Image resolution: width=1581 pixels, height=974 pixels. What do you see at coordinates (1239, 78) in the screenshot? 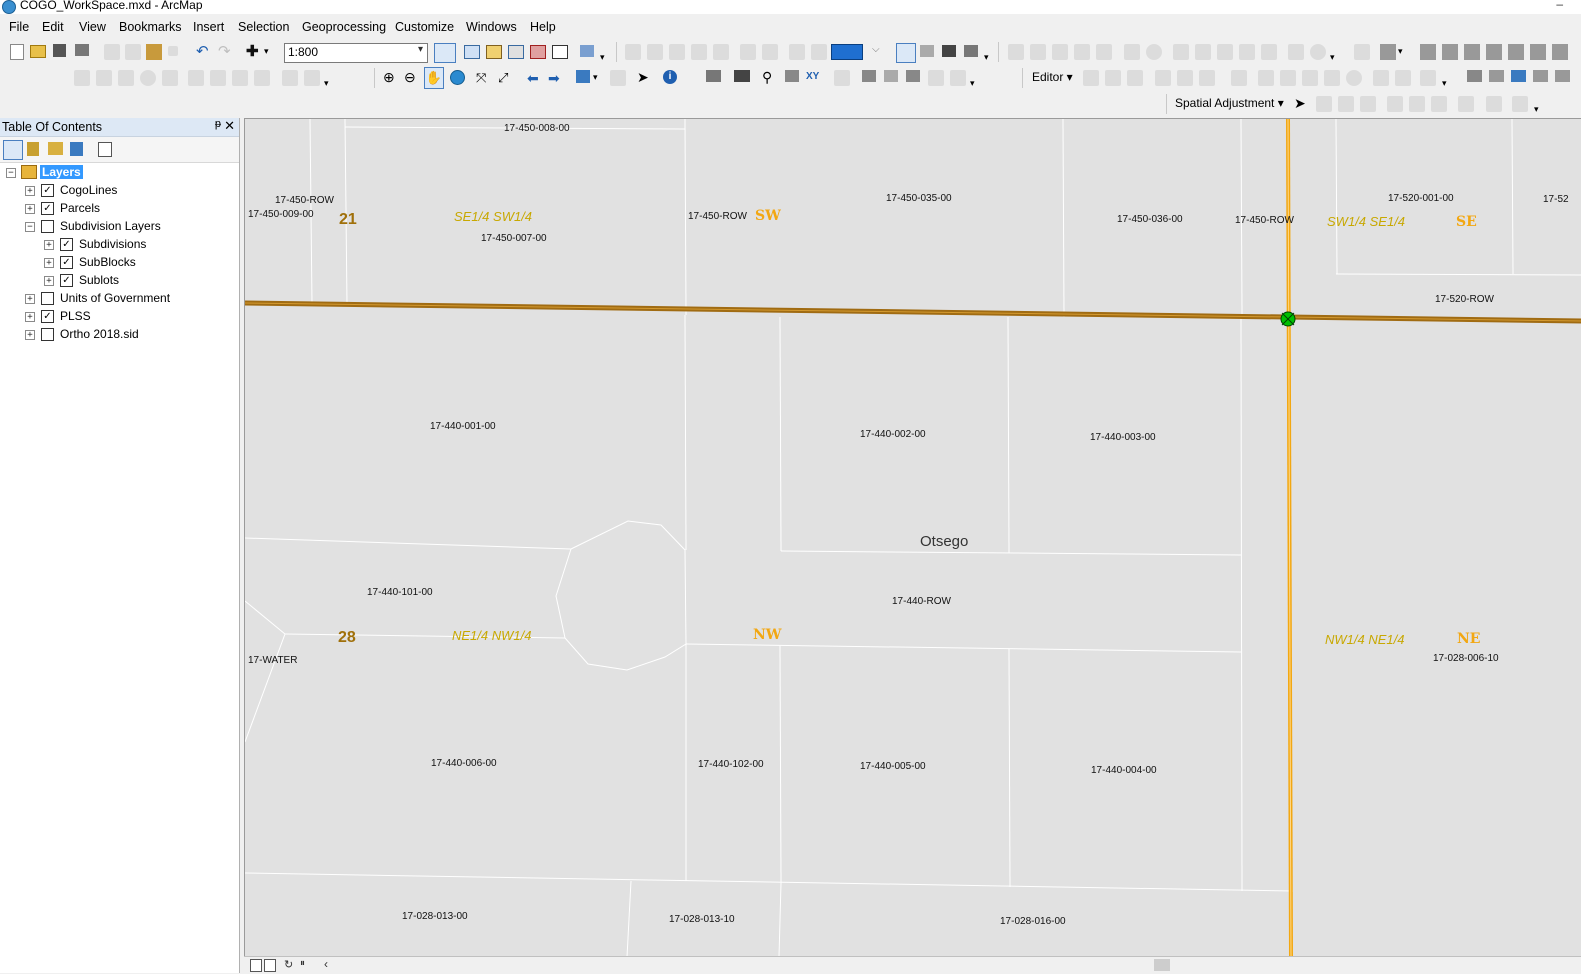
I see `point-icon` at bounding box center [1239, 78].